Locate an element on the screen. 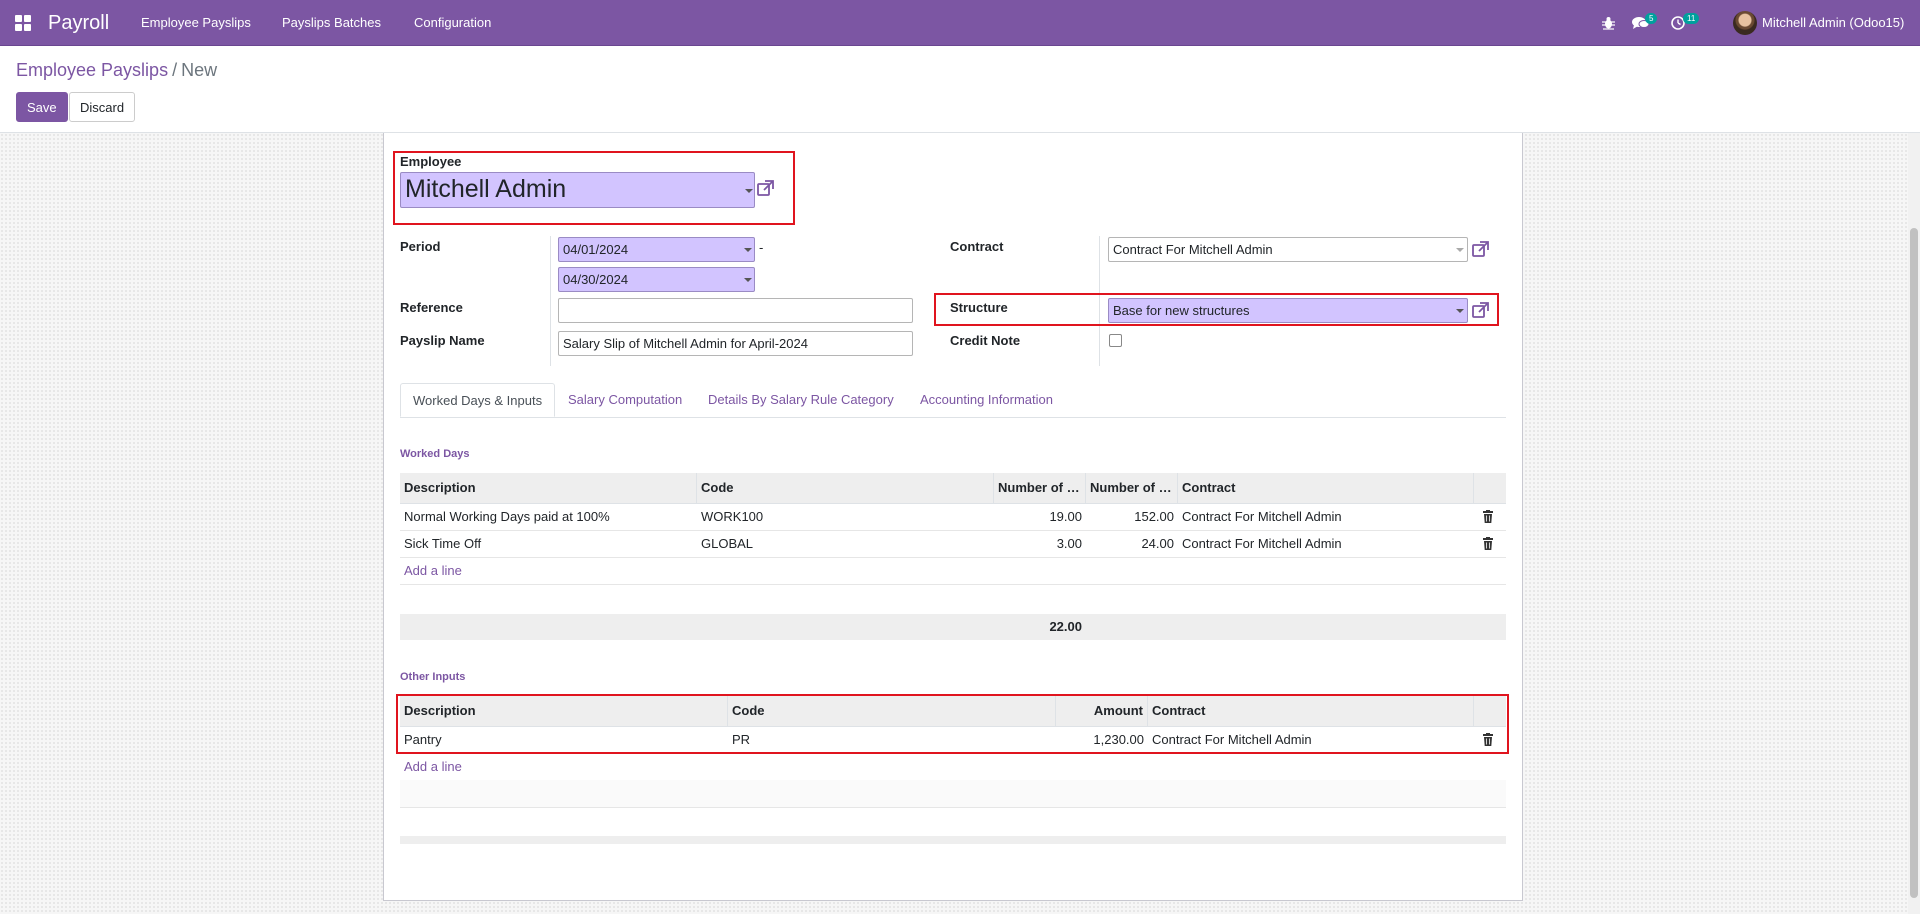 This screenshot has width=1920, height=914. messages-count-badge: 5 is located at coordinates (1651, 18).